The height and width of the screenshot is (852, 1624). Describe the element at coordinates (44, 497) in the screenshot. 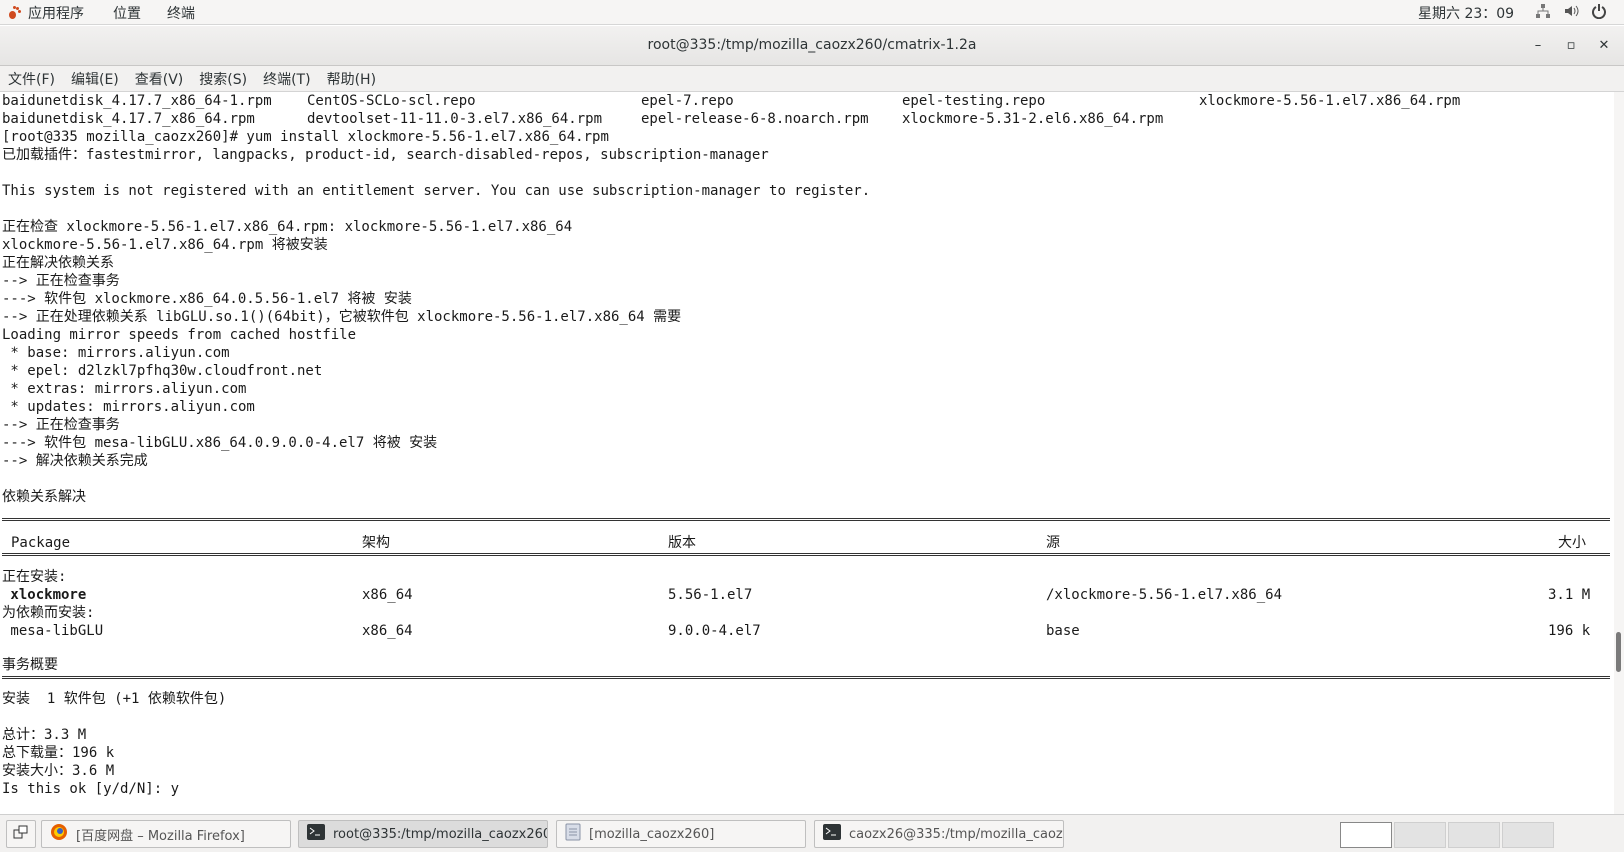

I see `terminal-line: 依赖关系解决` at that location.